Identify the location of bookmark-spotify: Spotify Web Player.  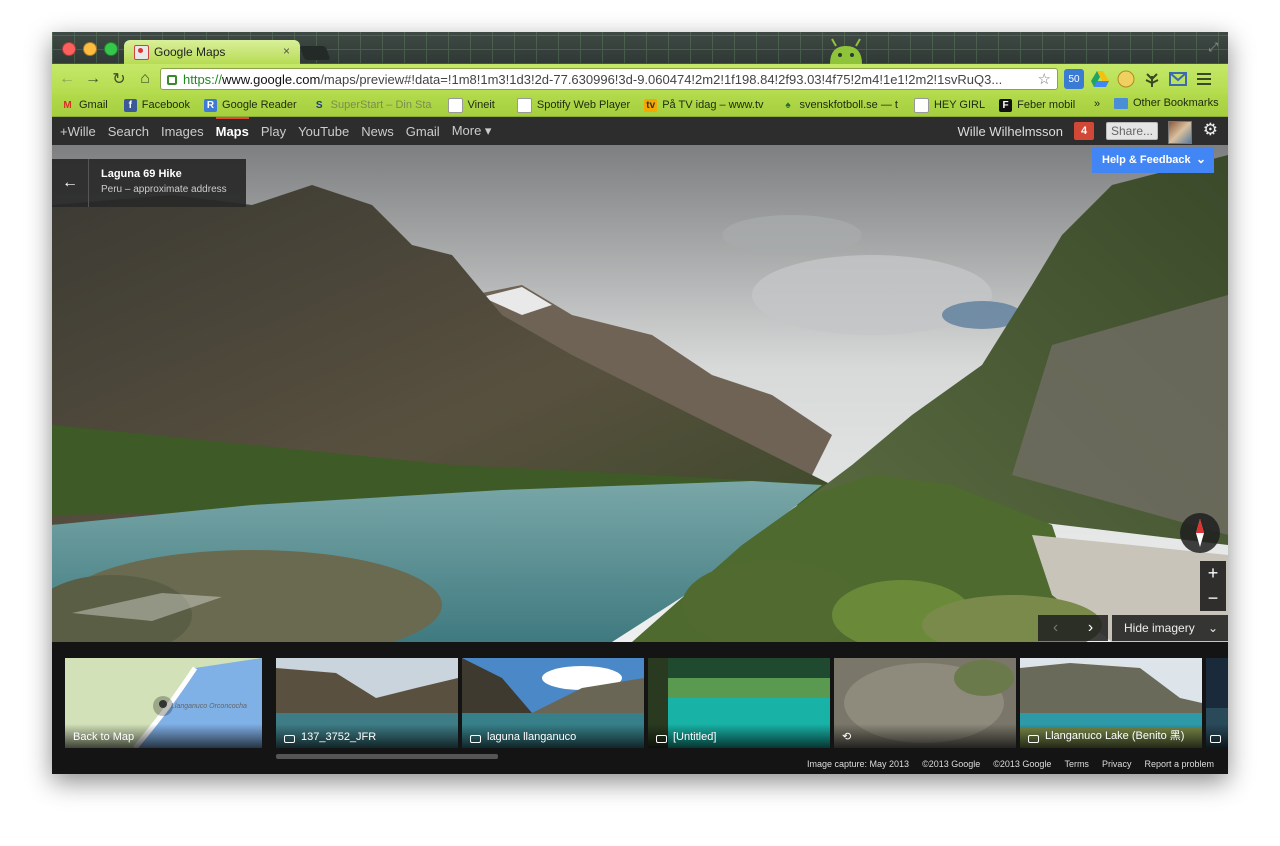
(573, 105).